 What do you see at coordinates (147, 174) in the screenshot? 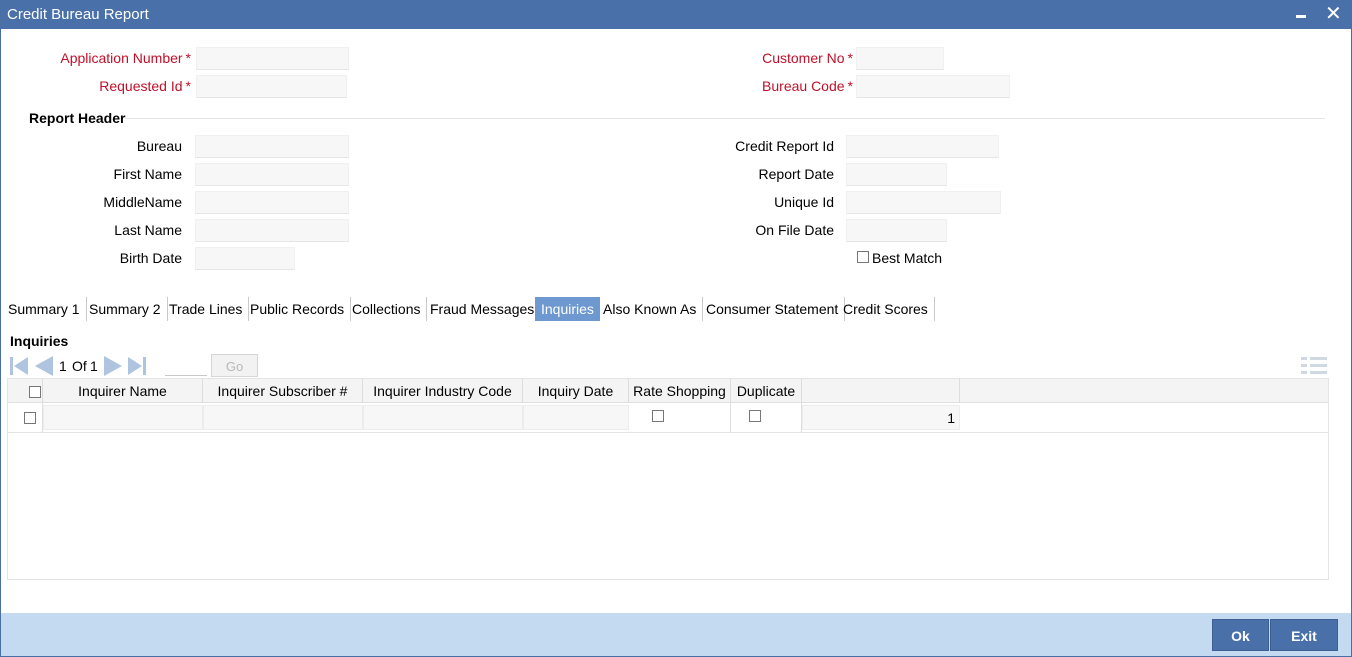
I see `first-name-label: First Name` at bounding box center [147, 174].